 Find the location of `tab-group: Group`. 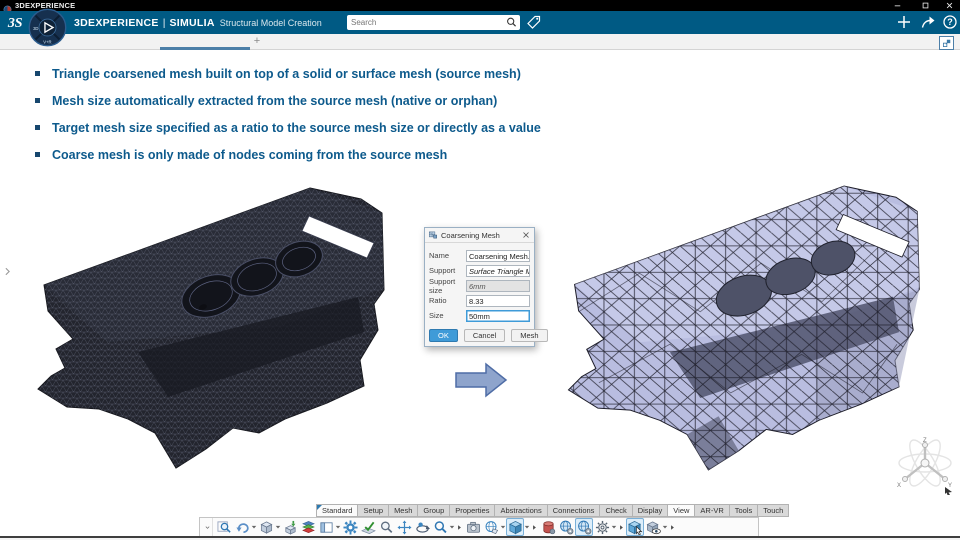

tab-group: Group is located at coordinates (434, 510).